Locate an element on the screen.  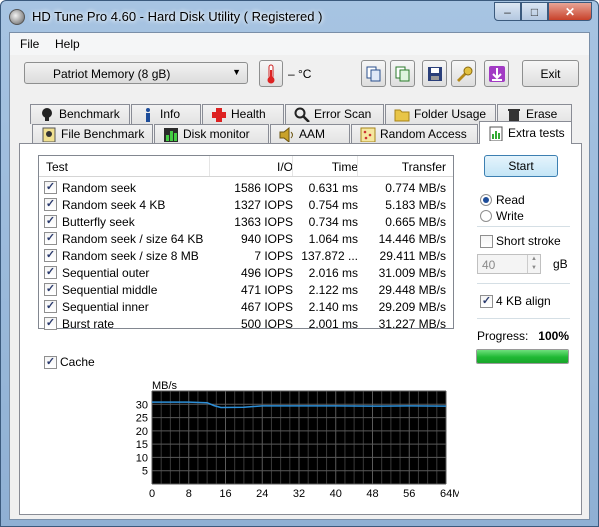
tab-benchmark-label: Benchmark is located at coordinates (89, 114).